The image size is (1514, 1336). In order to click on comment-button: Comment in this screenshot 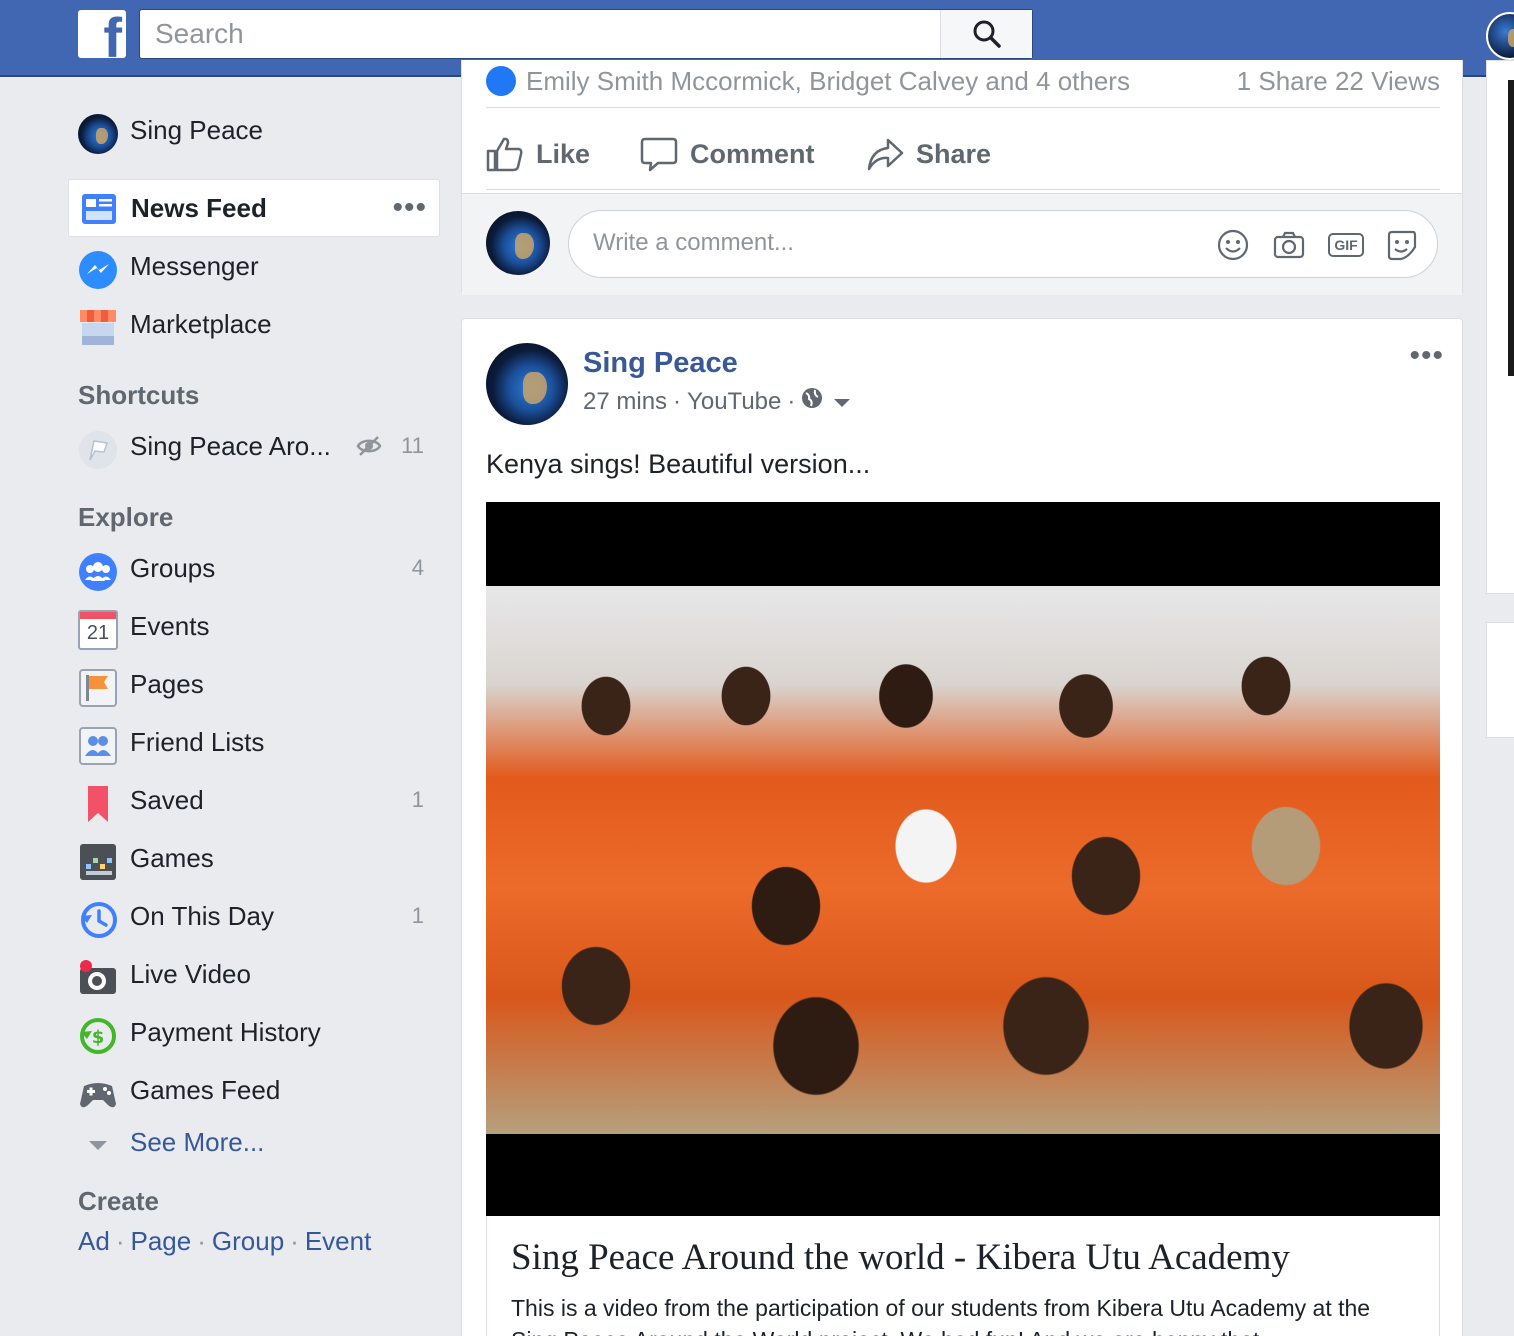, I will do `click(727, 154)`.